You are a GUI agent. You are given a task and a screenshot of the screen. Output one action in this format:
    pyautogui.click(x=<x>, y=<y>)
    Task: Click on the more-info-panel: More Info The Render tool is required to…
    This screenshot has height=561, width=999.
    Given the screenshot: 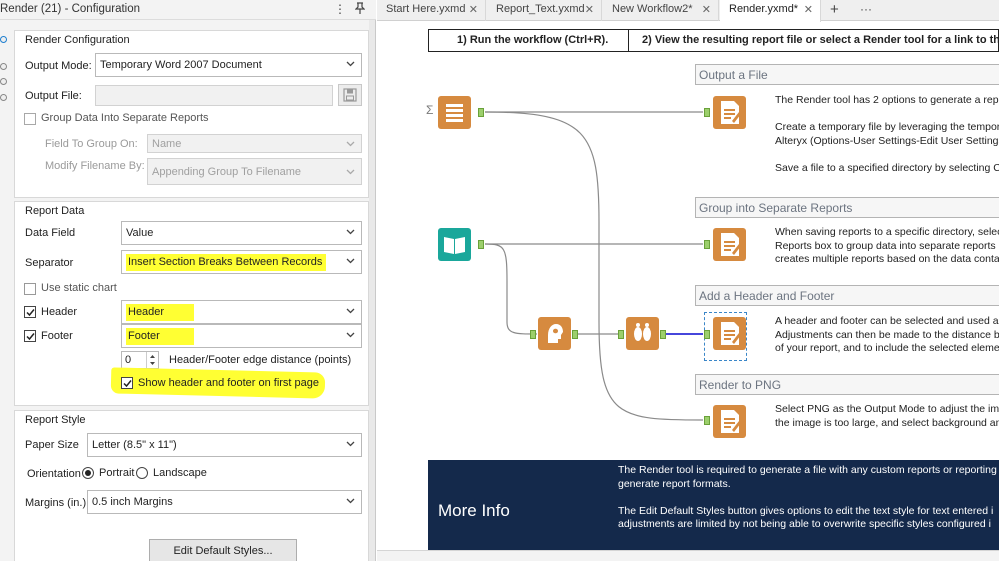 What is the action you would take?
    pyautogui.click(x=713, y=506)
    